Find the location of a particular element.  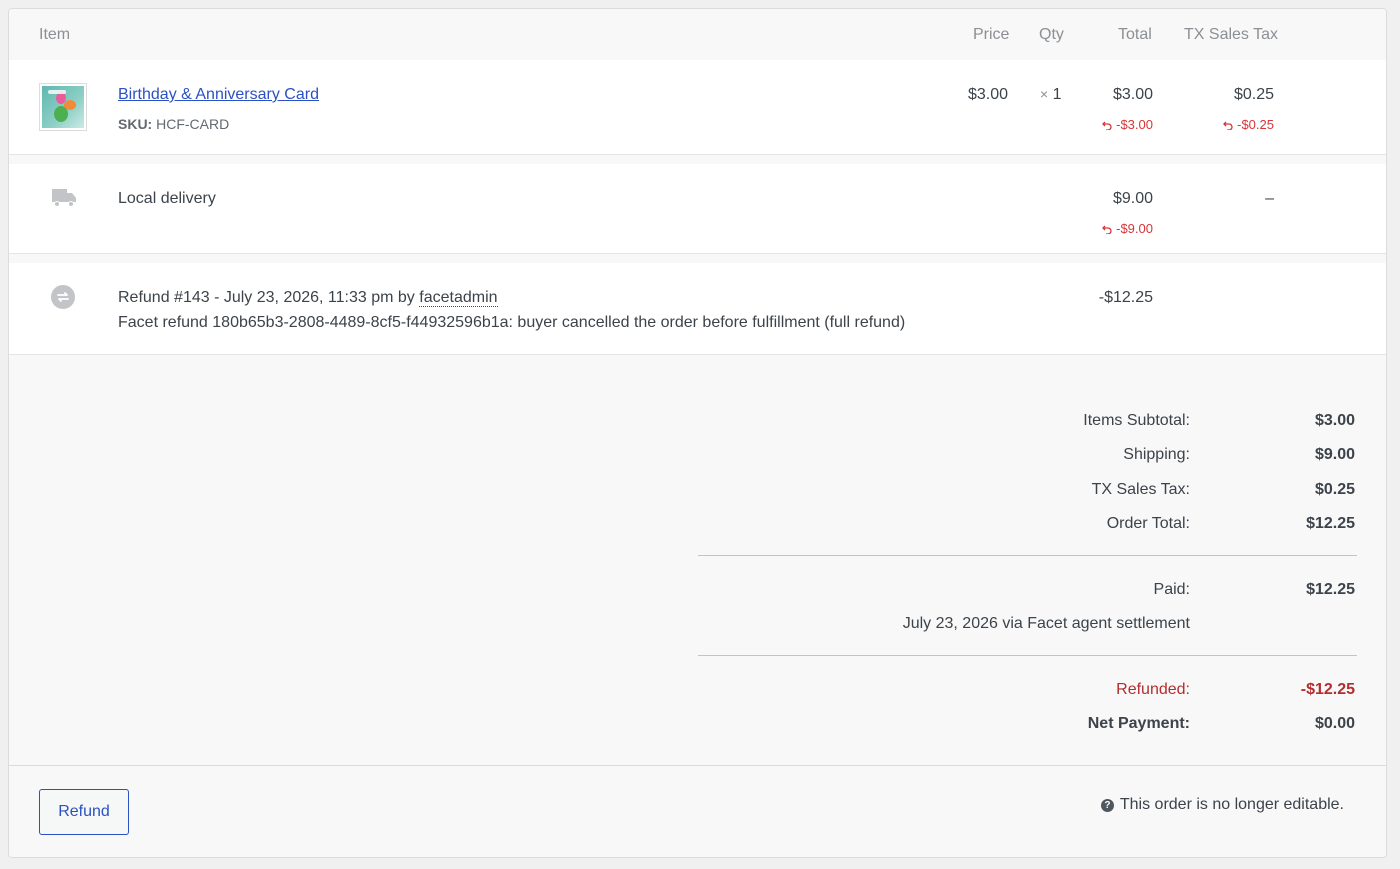

refund-title-text: Refund #143 - July 23, 2026, 11:33 pm by is located at coordinates (266, 297).